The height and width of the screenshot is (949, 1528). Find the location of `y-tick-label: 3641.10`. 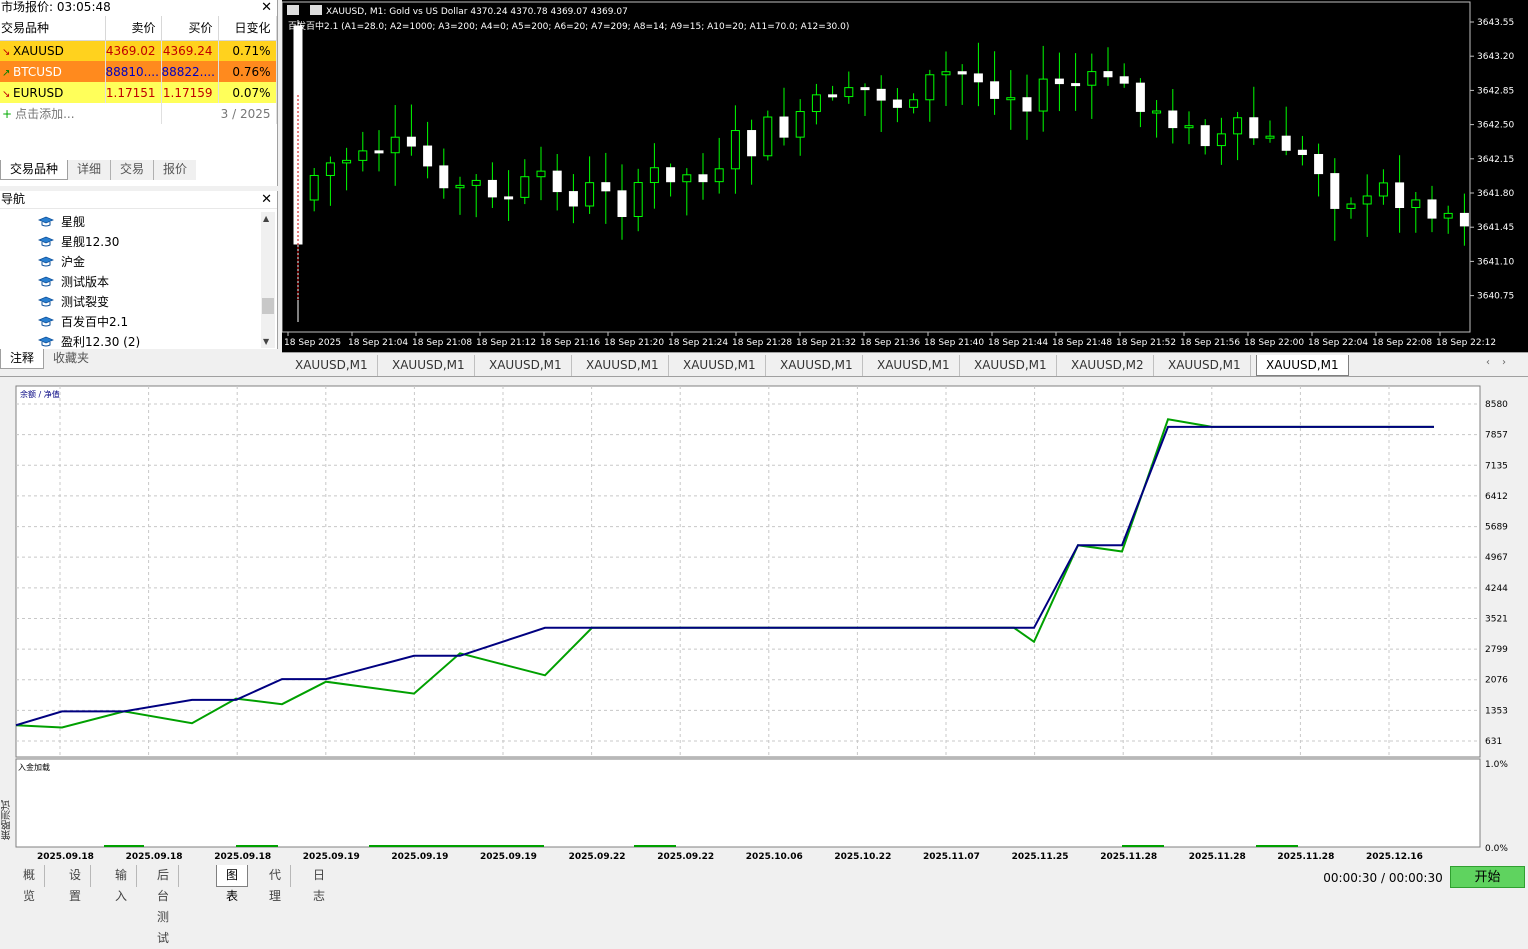

y-tick-label: 3641.10 is located at coordinates (1495, 262).